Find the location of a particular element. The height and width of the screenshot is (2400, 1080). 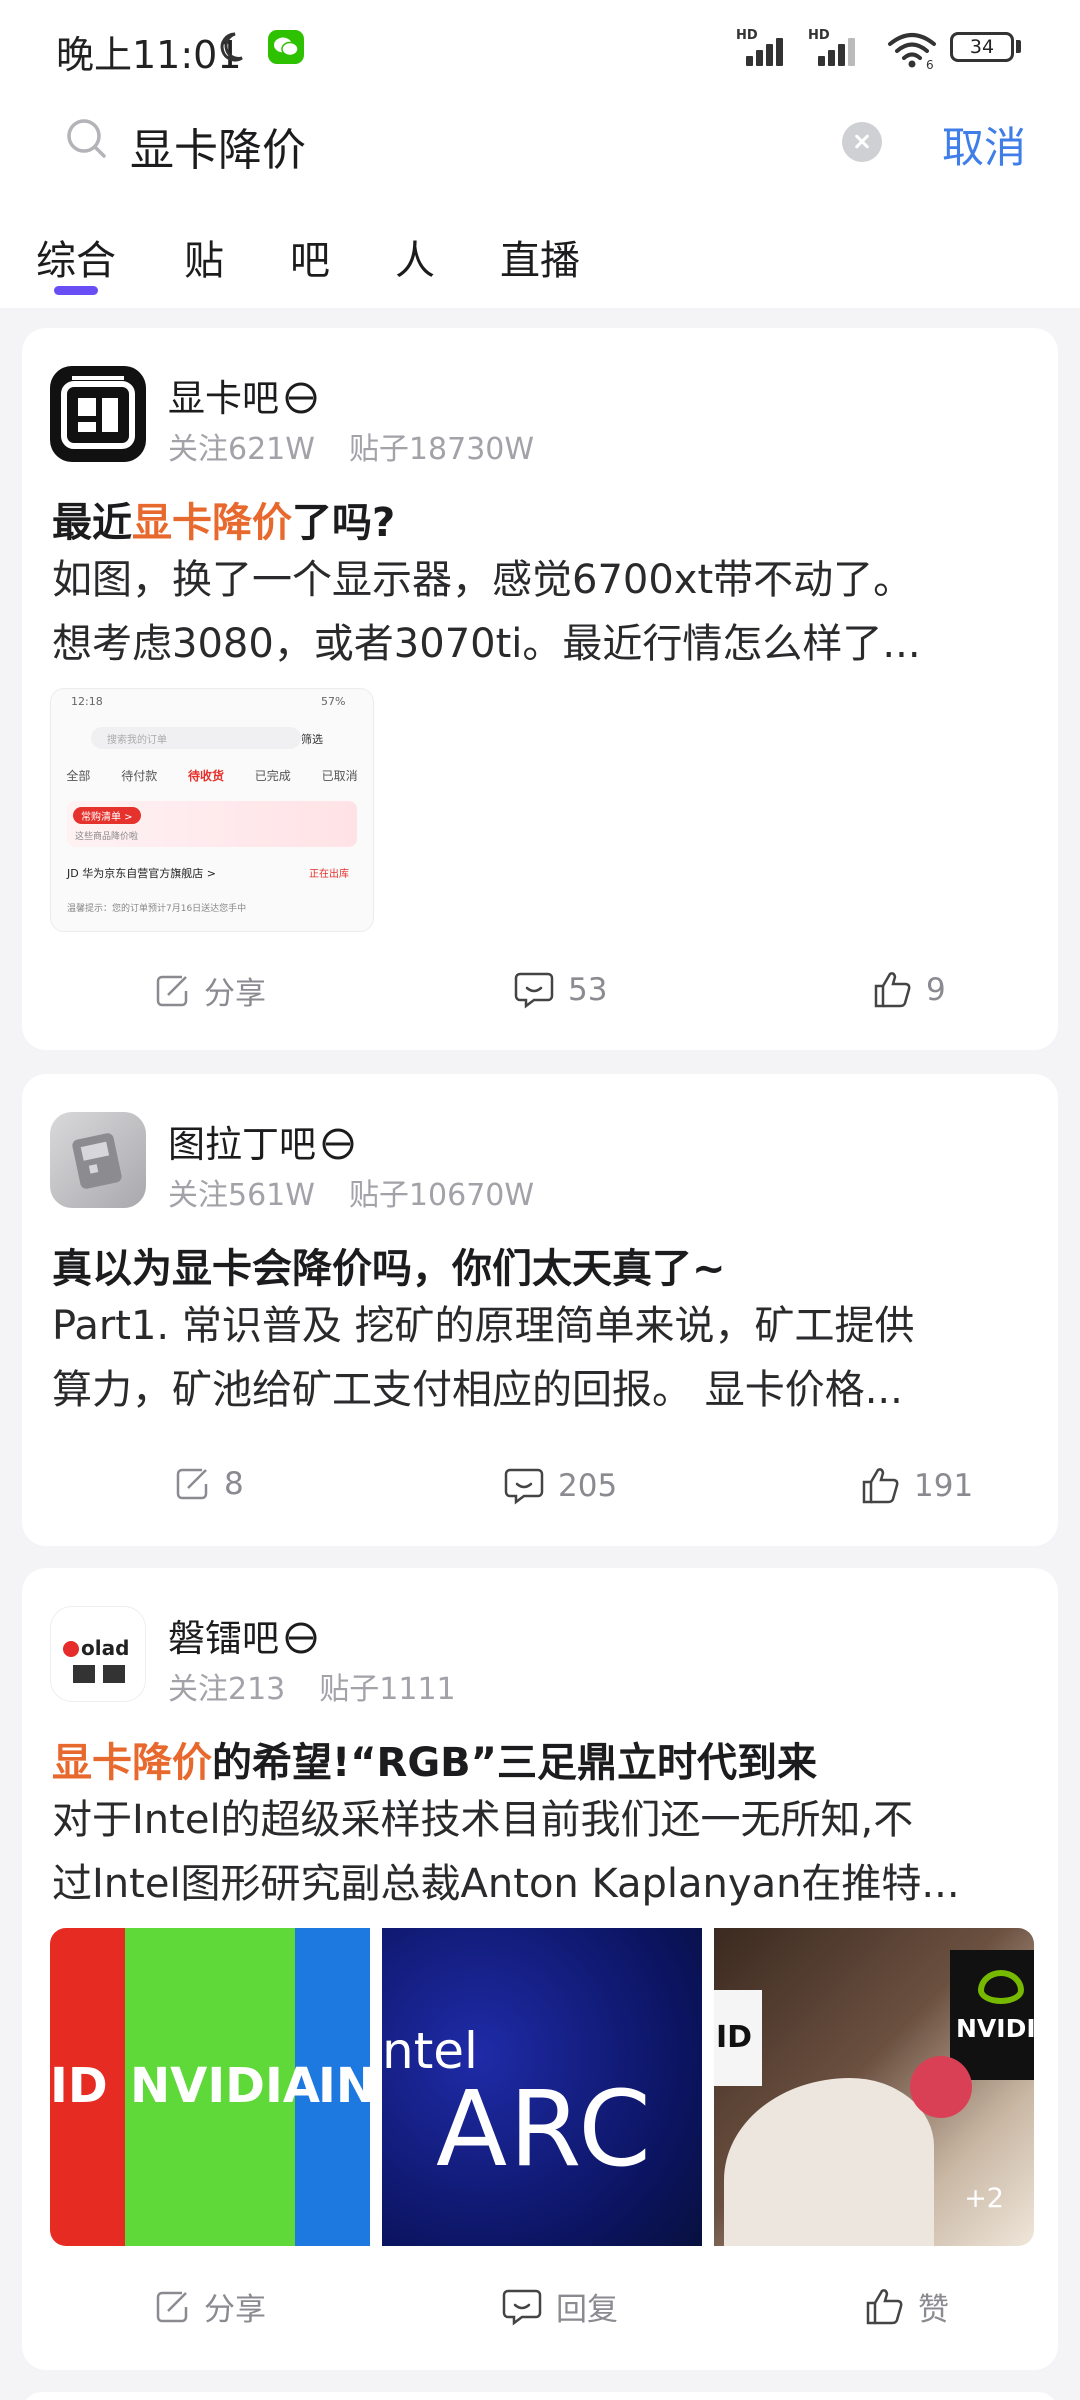

battery-tip is located at coordinates (1018, 46).